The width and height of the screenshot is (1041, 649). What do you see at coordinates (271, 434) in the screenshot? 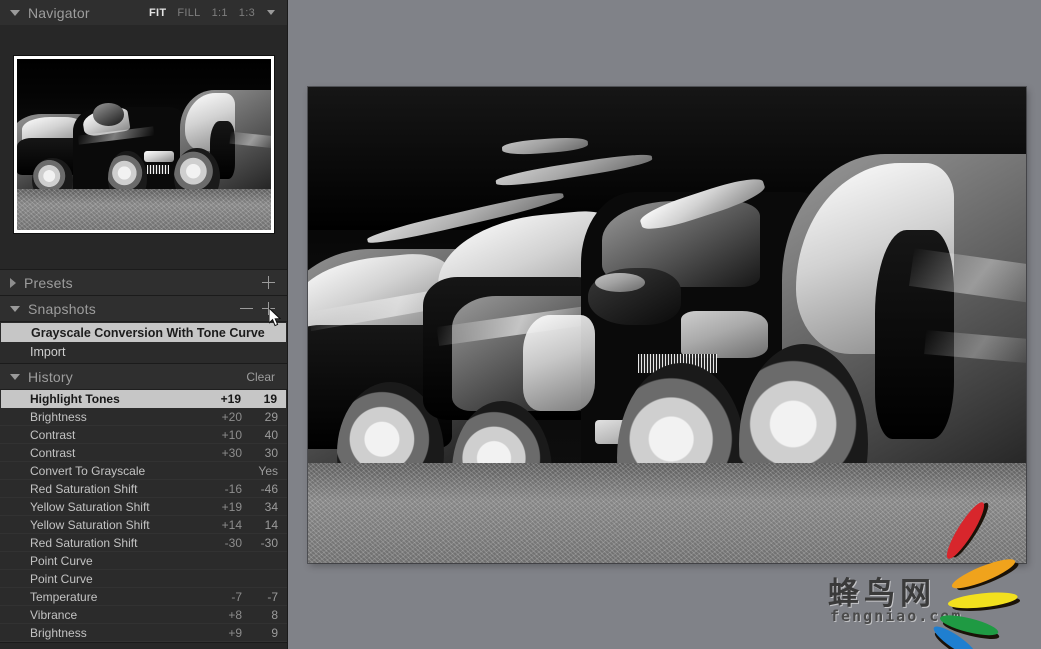
I see `history-step-value: 40` at bounding box center [271, 434].